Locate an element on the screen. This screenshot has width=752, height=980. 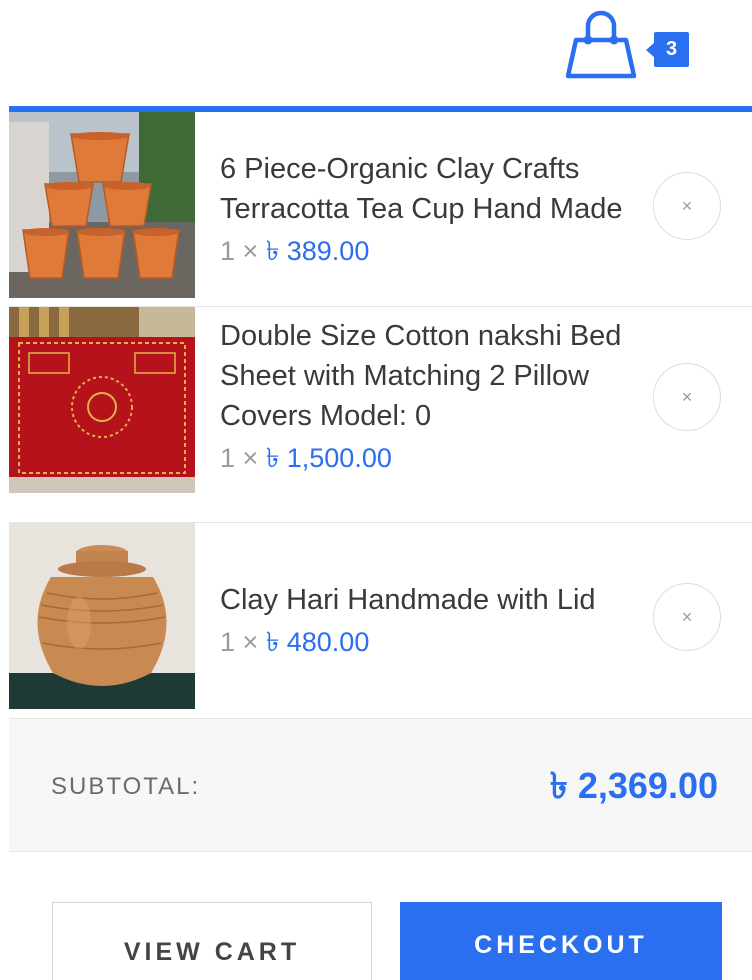
cart-item-price: ৳ 480.00 is located at coordinates (317, 641).